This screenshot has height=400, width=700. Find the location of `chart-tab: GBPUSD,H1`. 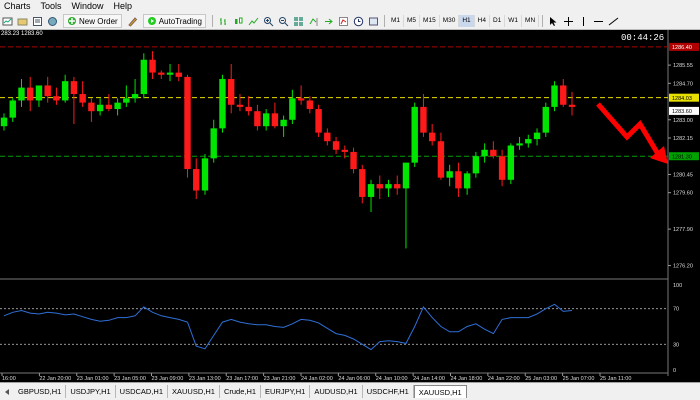

chart-tab: GBPUSD,H1 is located at coordinates (40, 391).